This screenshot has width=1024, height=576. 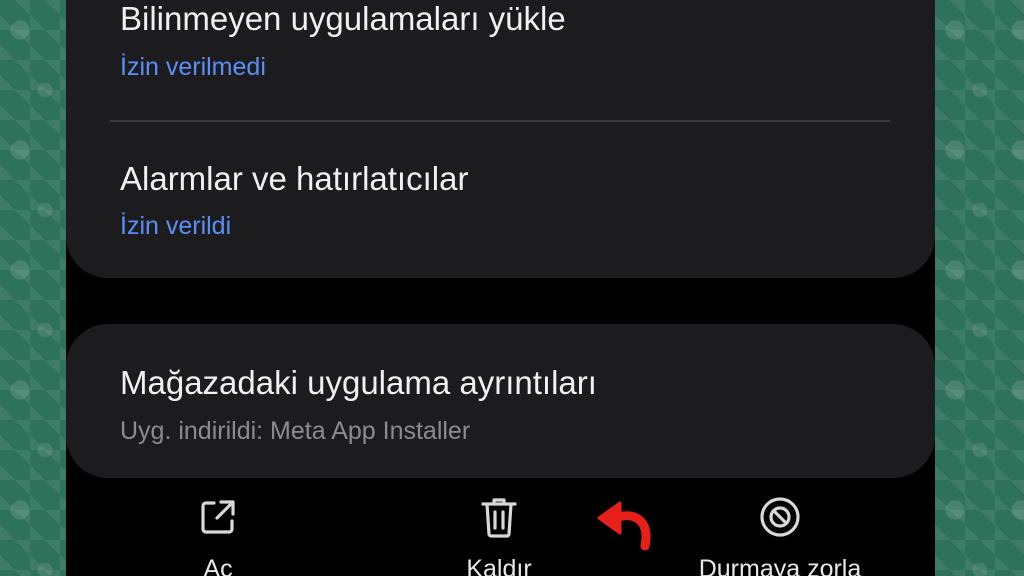 I want to click on store-details-title: Mağazadaki uygulama ayrıntıları, so click(x=358, y=382).